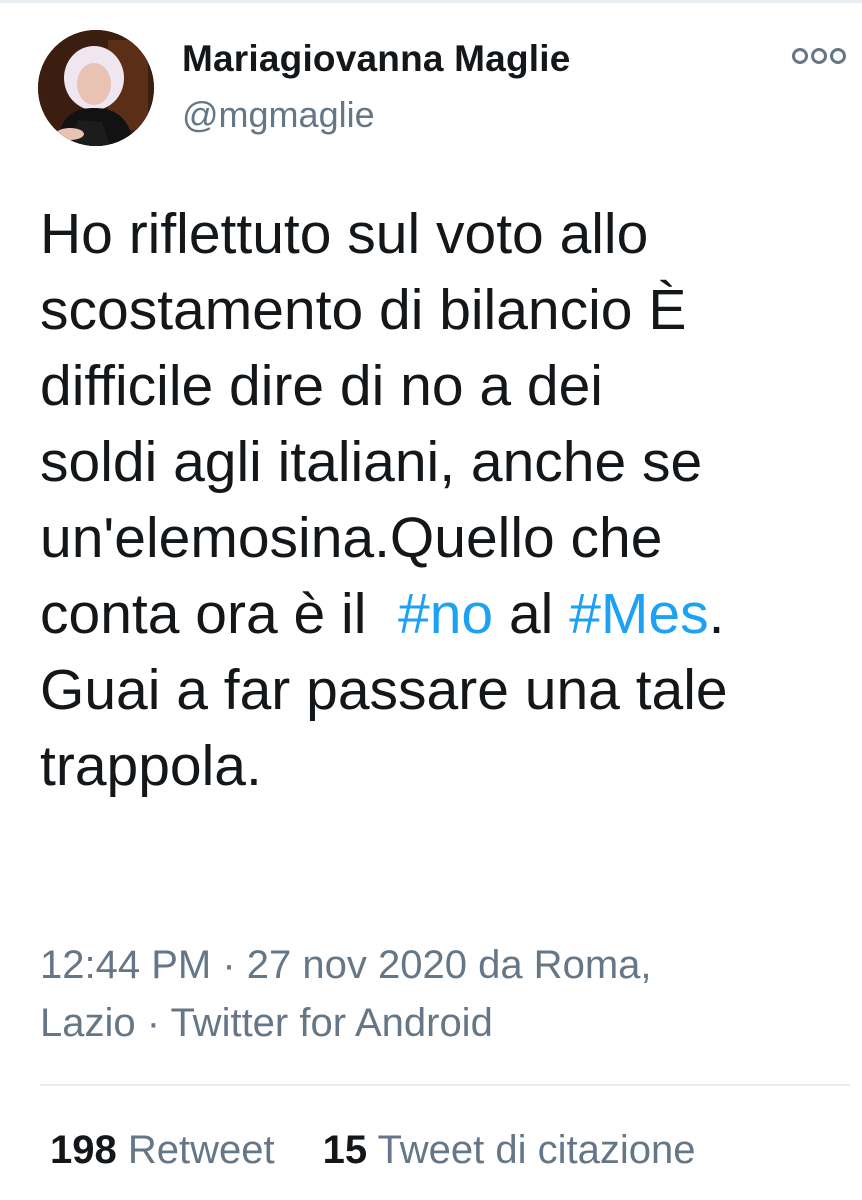 This screenshot has width=862, height=1200. I want to click on more-options-button, so click(819, 56).